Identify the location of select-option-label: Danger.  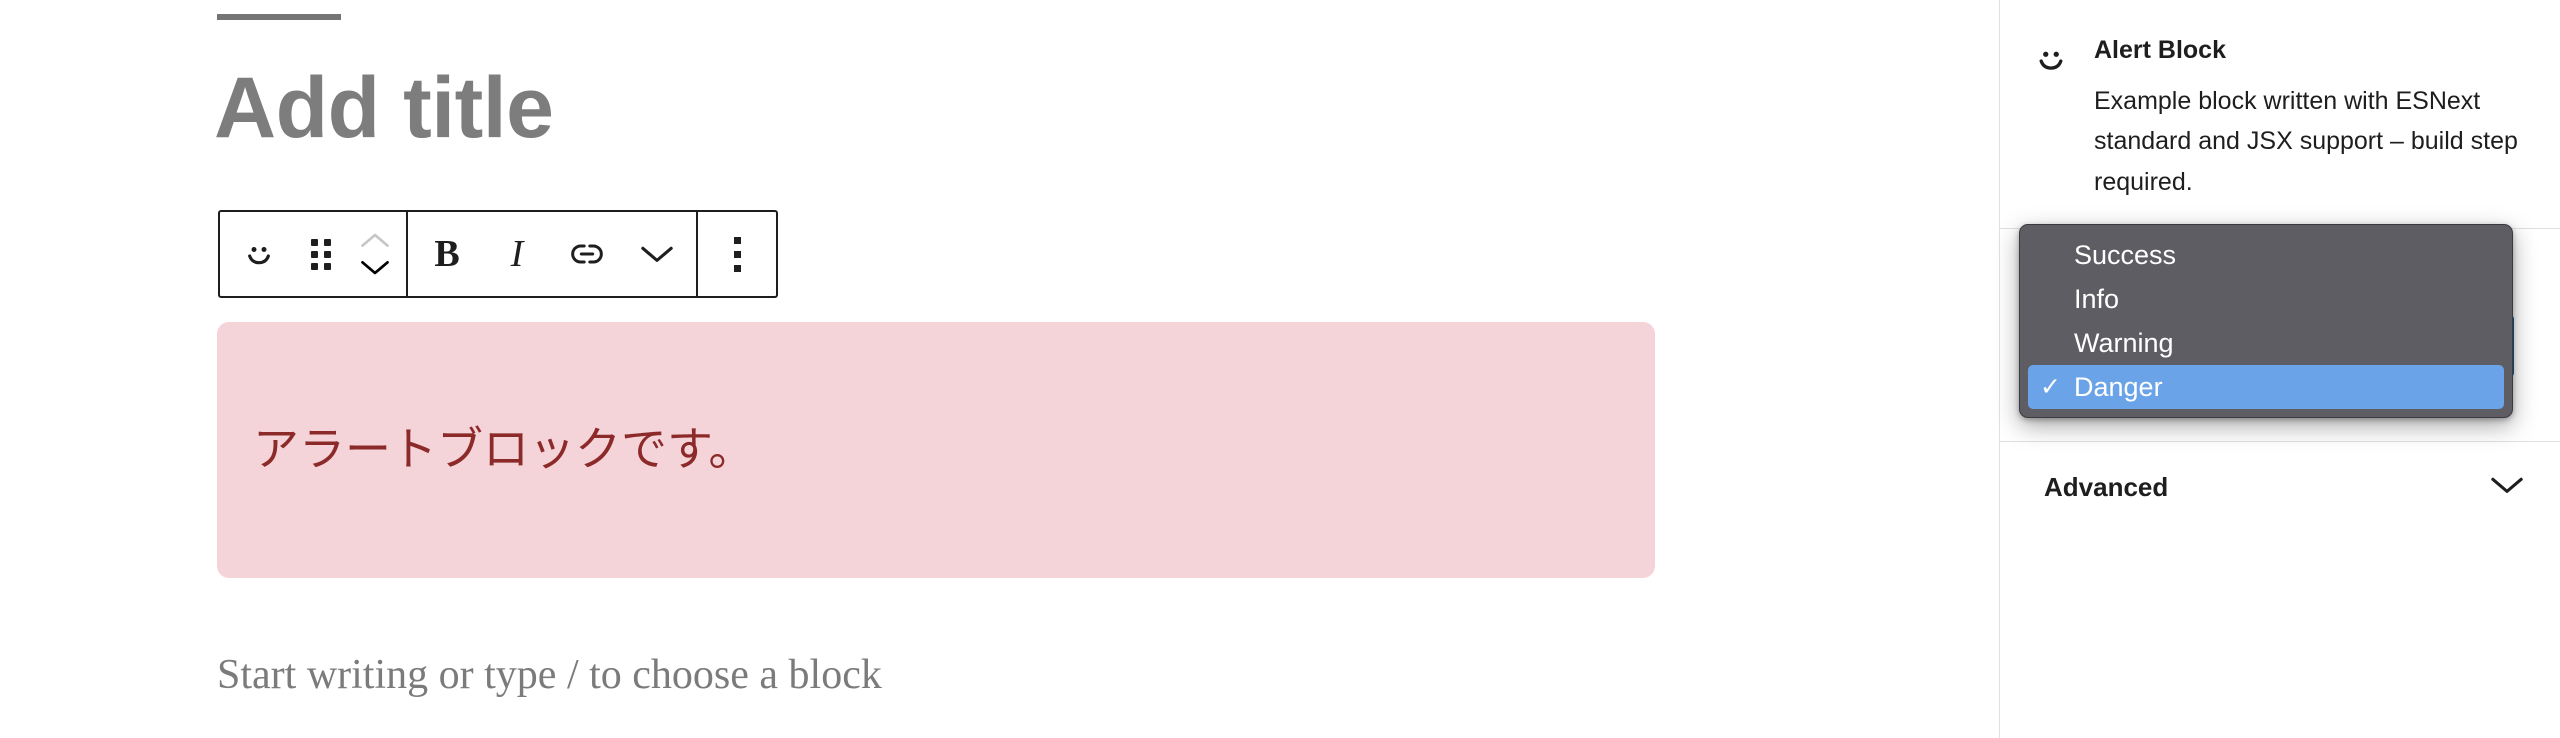
(2118, 386).